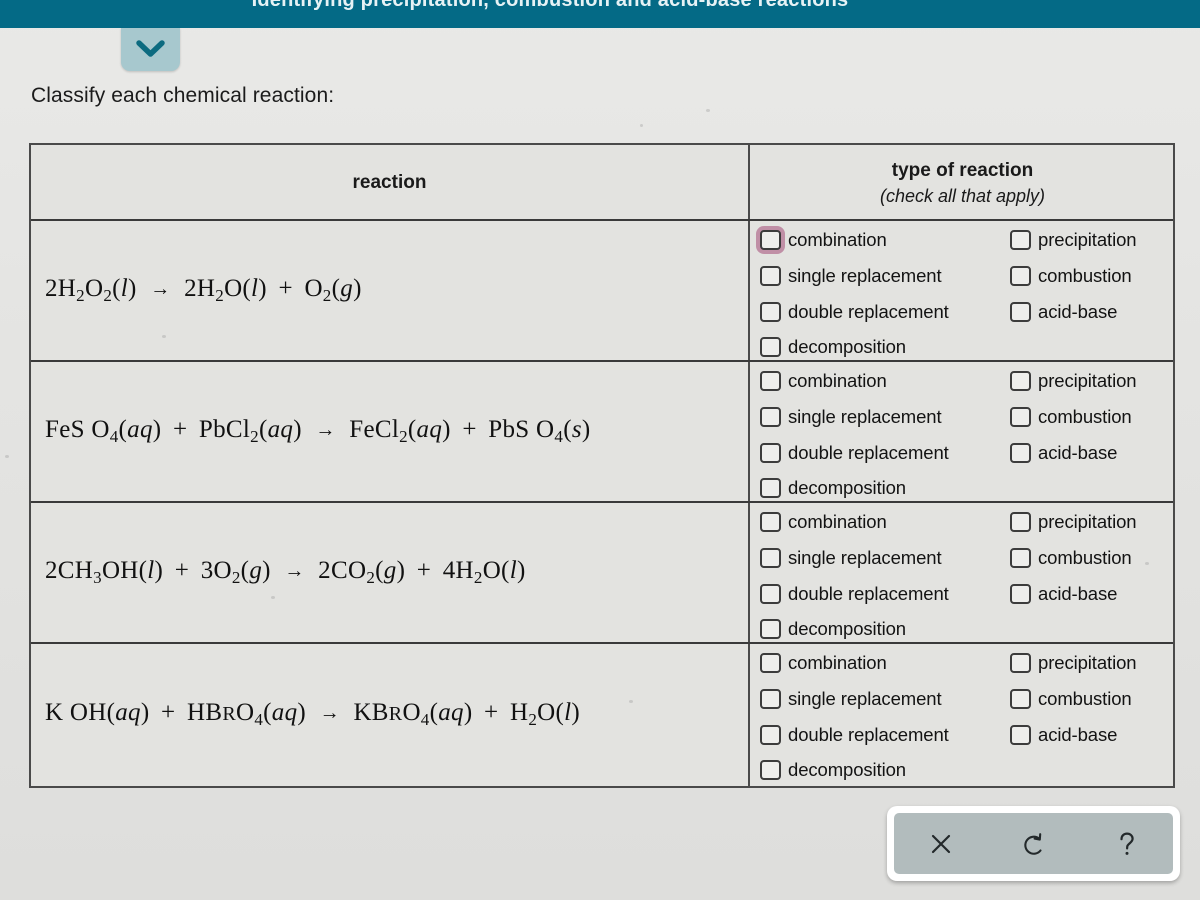 The height and width of the screenshot is (900, 1200). I want to click on question-mark-icon, so click(1127, 844).